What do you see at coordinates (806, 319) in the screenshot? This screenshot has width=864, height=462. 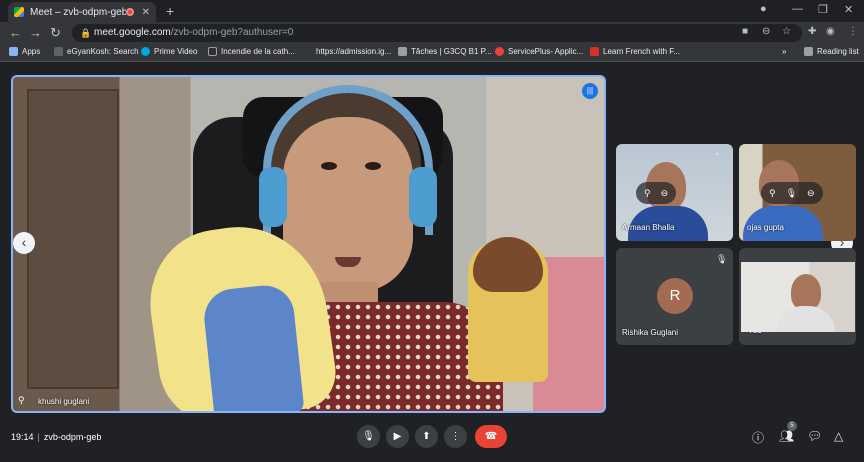 I see `self-body-shape` at bounding box center [806, 319].